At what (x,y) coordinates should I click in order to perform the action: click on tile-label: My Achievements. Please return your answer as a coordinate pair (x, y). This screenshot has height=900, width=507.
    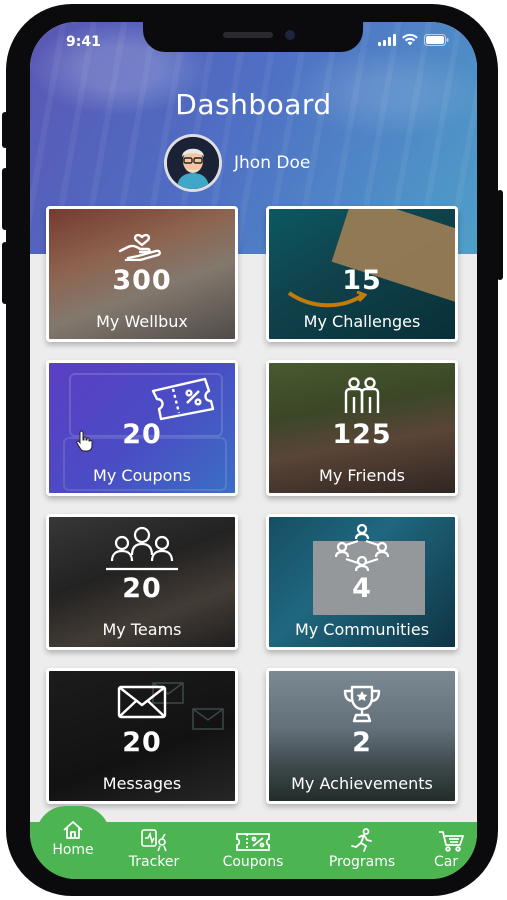
    Looking at the image, I should click on (362, 783).